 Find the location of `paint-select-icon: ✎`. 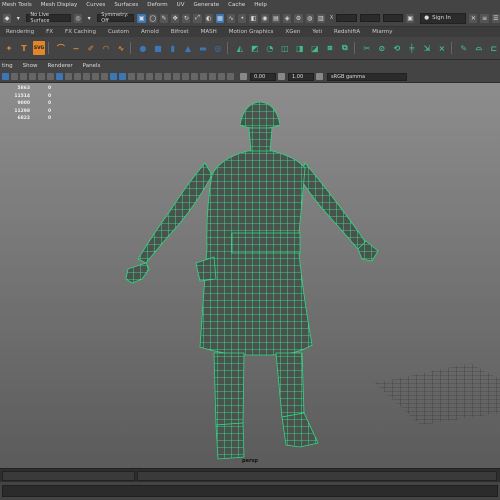

paint-select-icon: ✎ is located at coordinates (164, 18).